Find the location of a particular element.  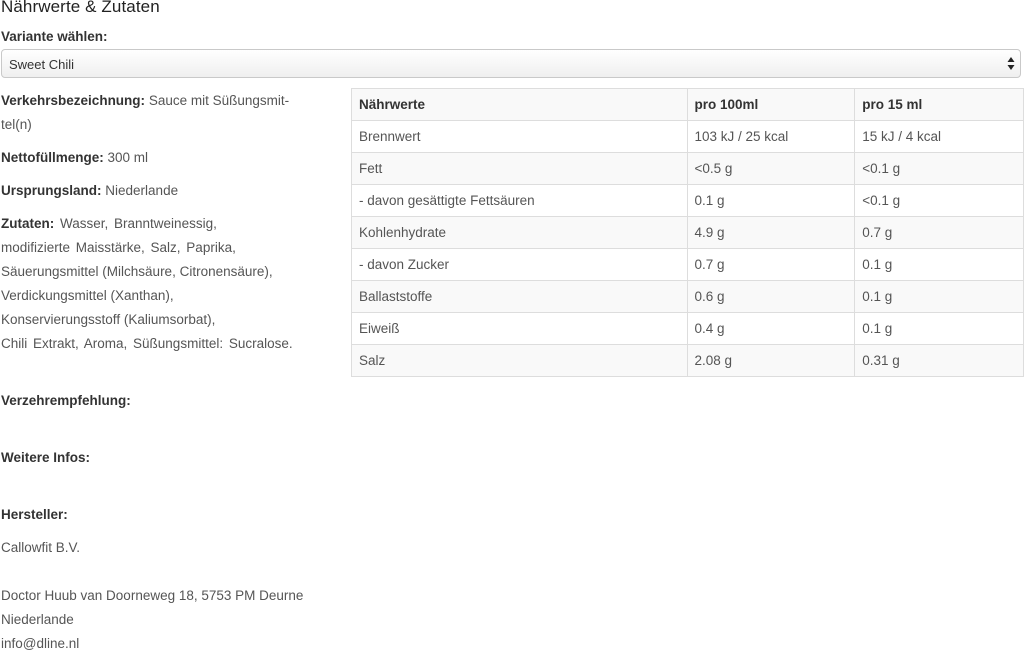

manufacturer-name: Callowfit B.V. is located at coordinates (41, 547).